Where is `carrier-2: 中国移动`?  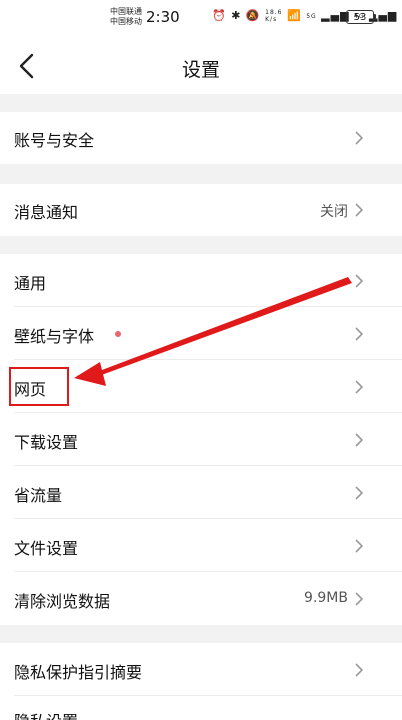 carrier-2: 中国移动 is located at coordinates (126, 21).